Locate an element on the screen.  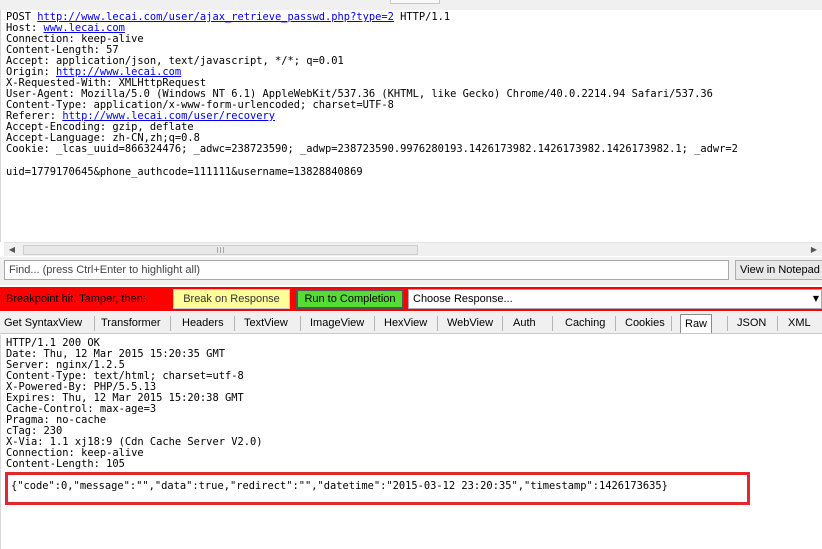
tab-webview: WebView is located at coordinates (470, 323).